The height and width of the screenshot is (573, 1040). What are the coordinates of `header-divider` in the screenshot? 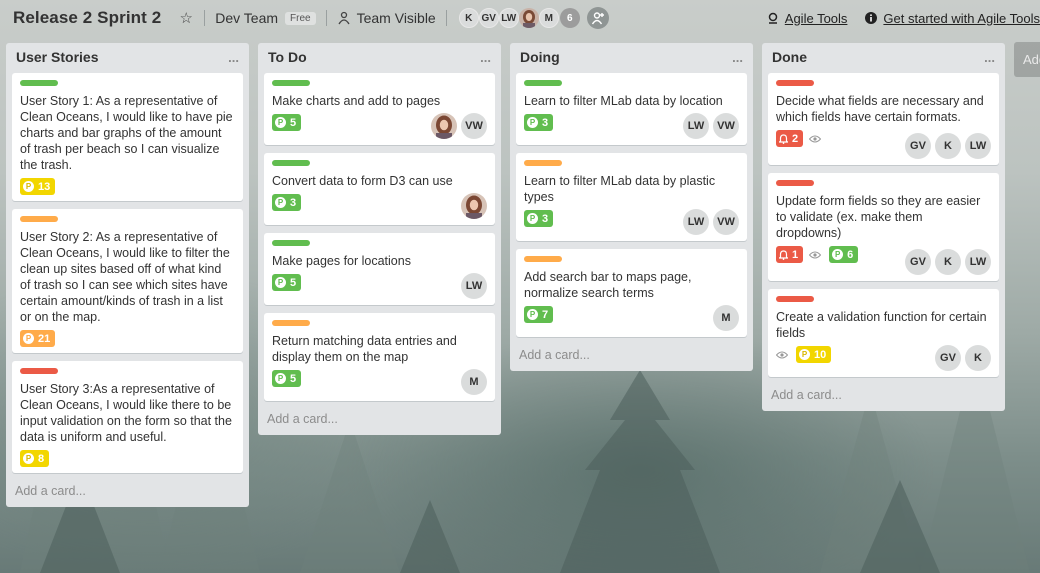 It's located at (205, 18).